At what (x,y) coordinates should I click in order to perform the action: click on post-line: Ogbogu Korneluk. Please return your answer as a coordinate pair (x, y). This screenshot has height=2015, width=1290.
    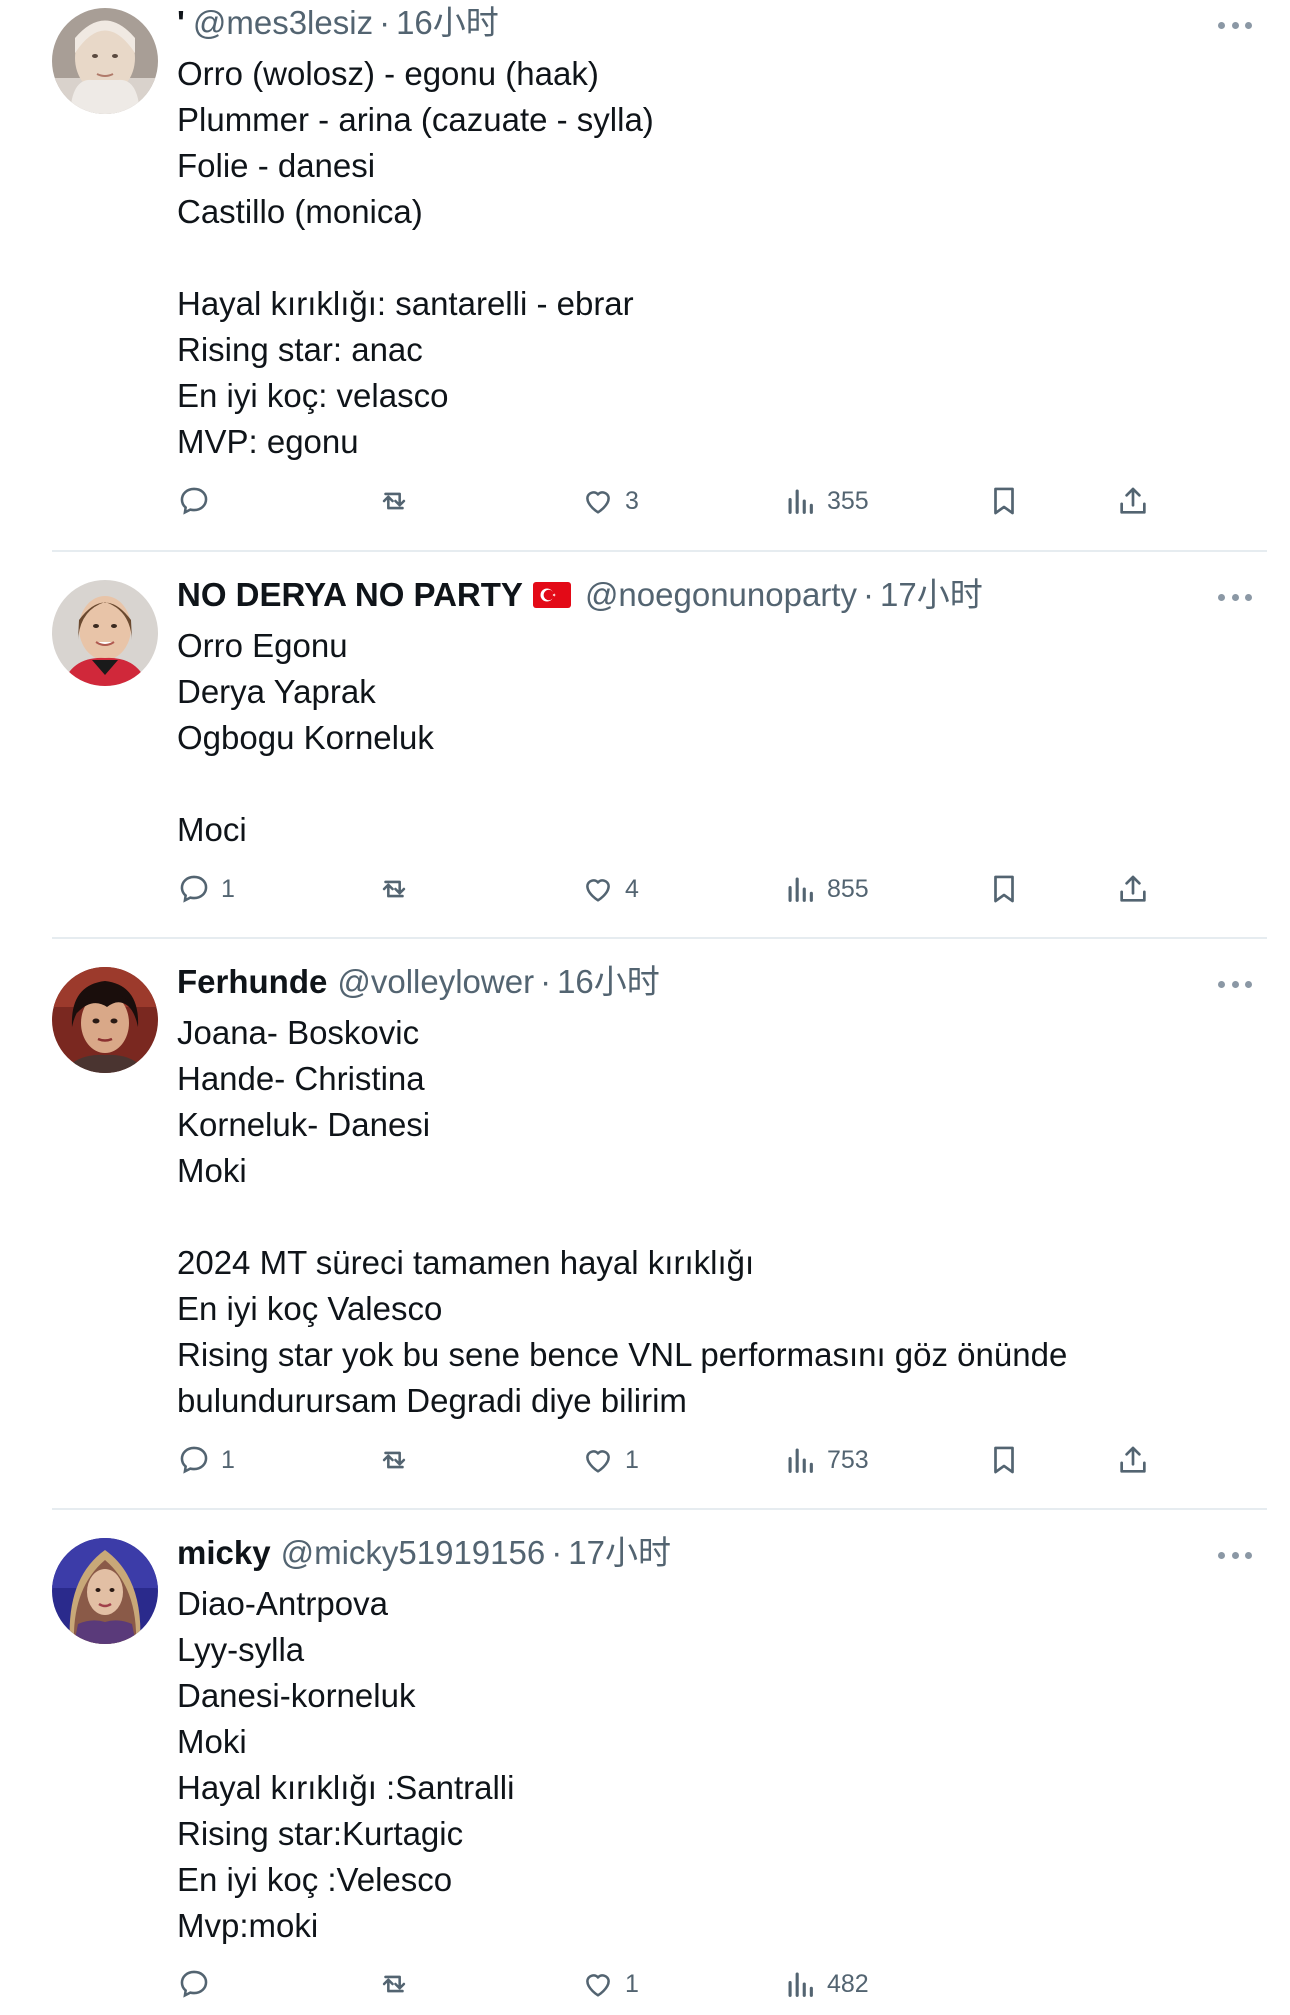
    Looking at the image, I should click on (305, 737).